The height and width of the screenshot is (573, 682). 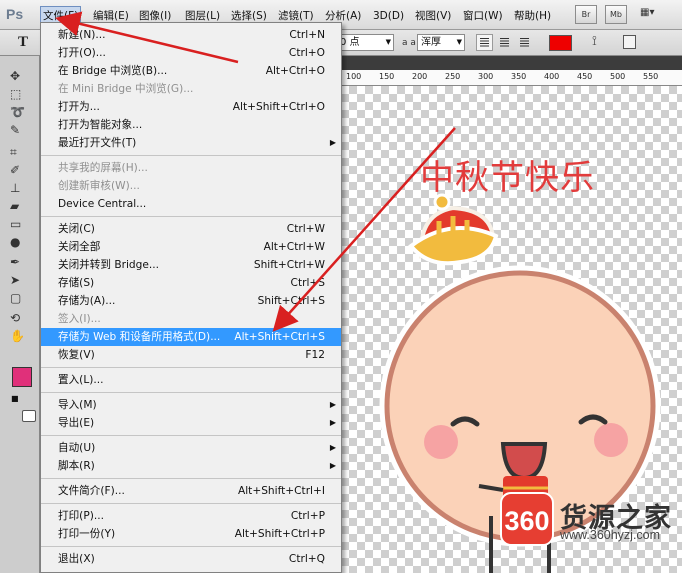 I want to click on file-menu-item: 在 Bridge 中浏览(B)... Alt+Ctrl+O, so click(x=191, y=71).